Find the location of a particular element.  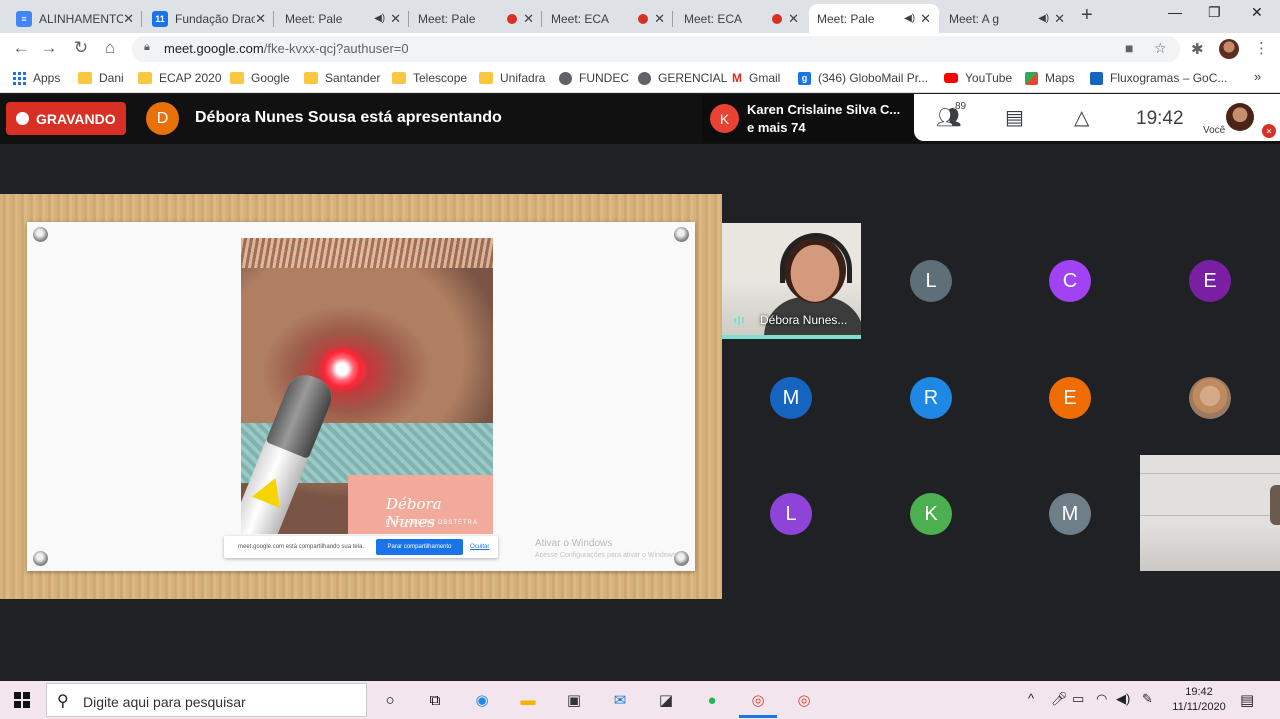

spotify-icon: ● is located at coordinates (712, 700).